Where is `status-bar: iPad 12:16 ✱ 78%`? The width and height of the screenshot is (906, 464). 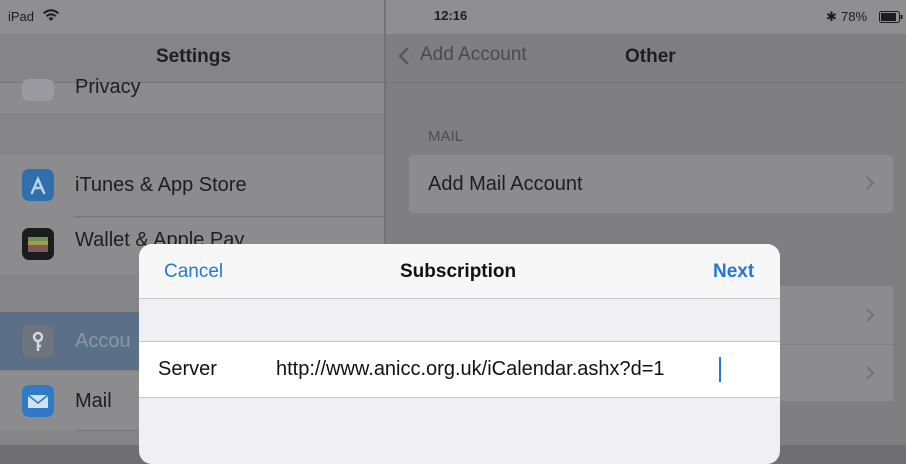
status-bar: iPad 12:16 ✱ 78% is located at coordinates (453, 17).